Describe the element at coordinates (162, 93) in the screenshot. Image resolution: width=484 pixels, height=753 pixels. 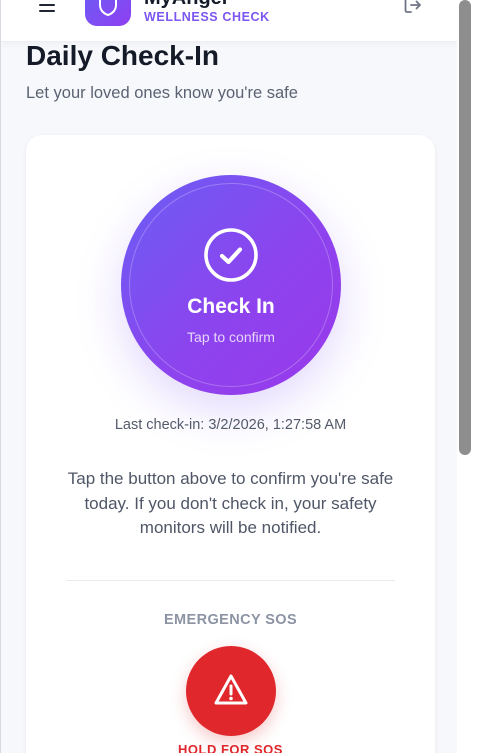
I see `page-subtitle: Let your loved ones know you're safe` at that location.